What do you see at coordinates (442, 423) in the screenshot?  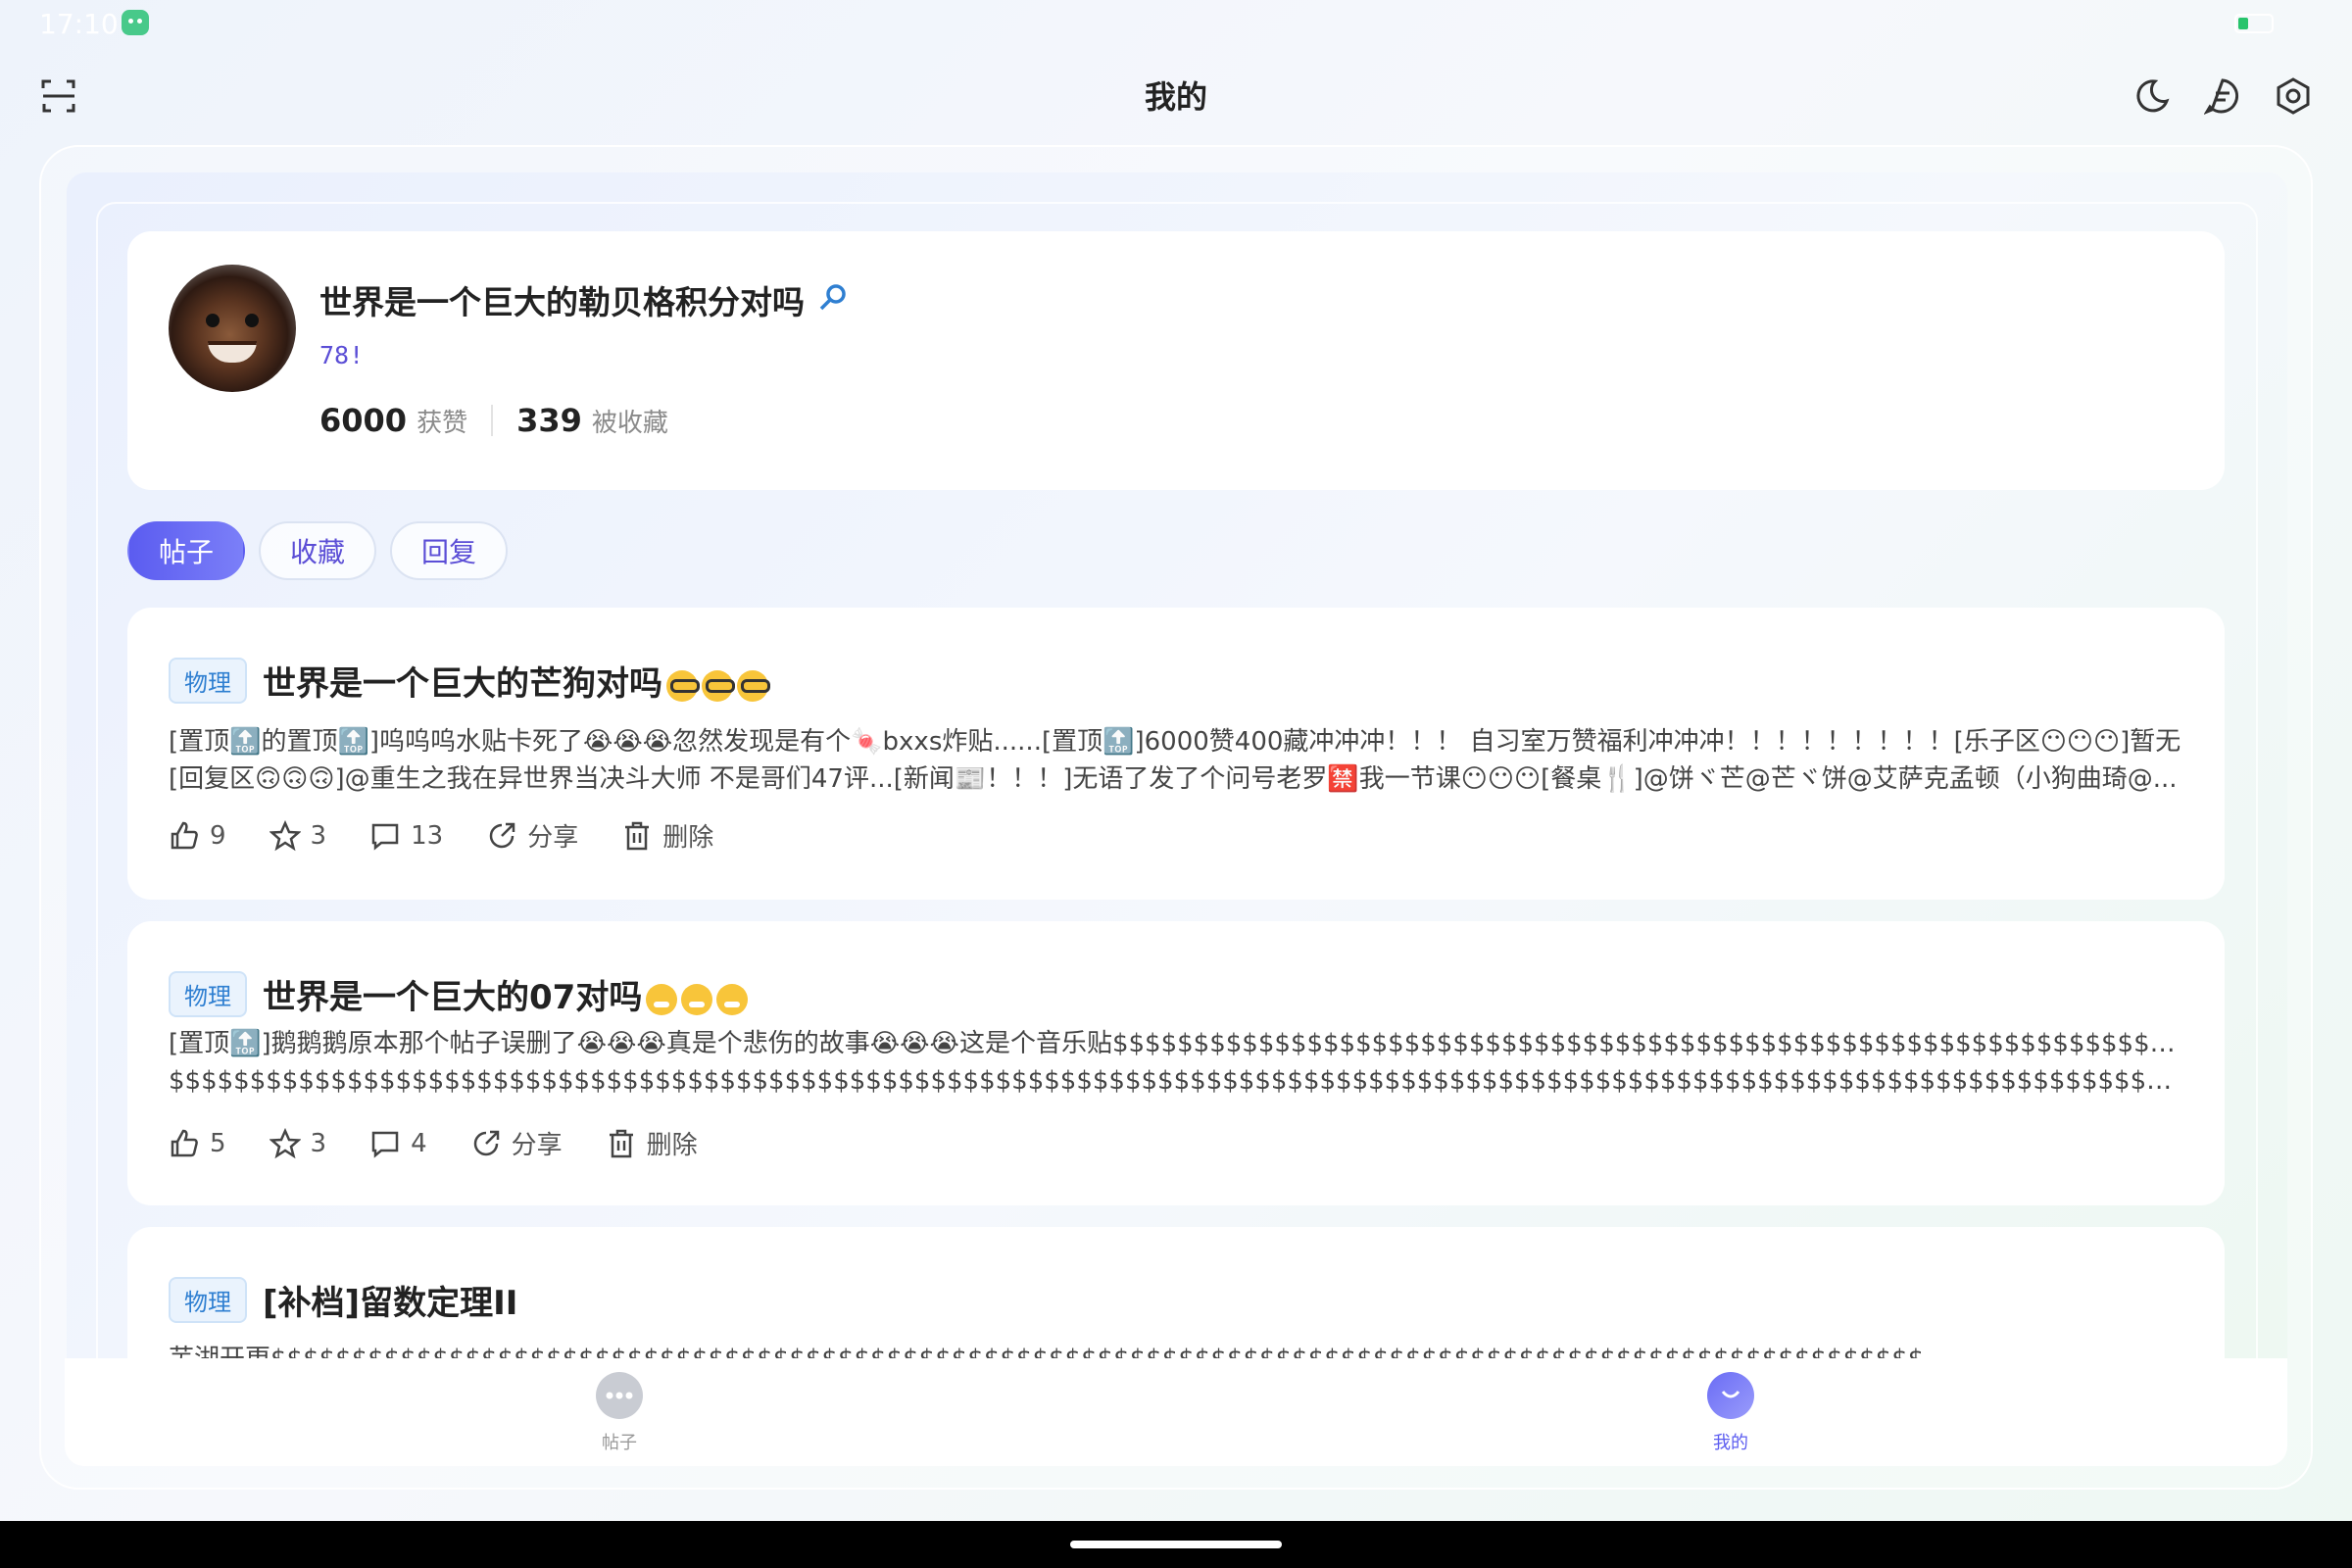 I see `likes-label: 获赞` at bounding box center [442, 423].